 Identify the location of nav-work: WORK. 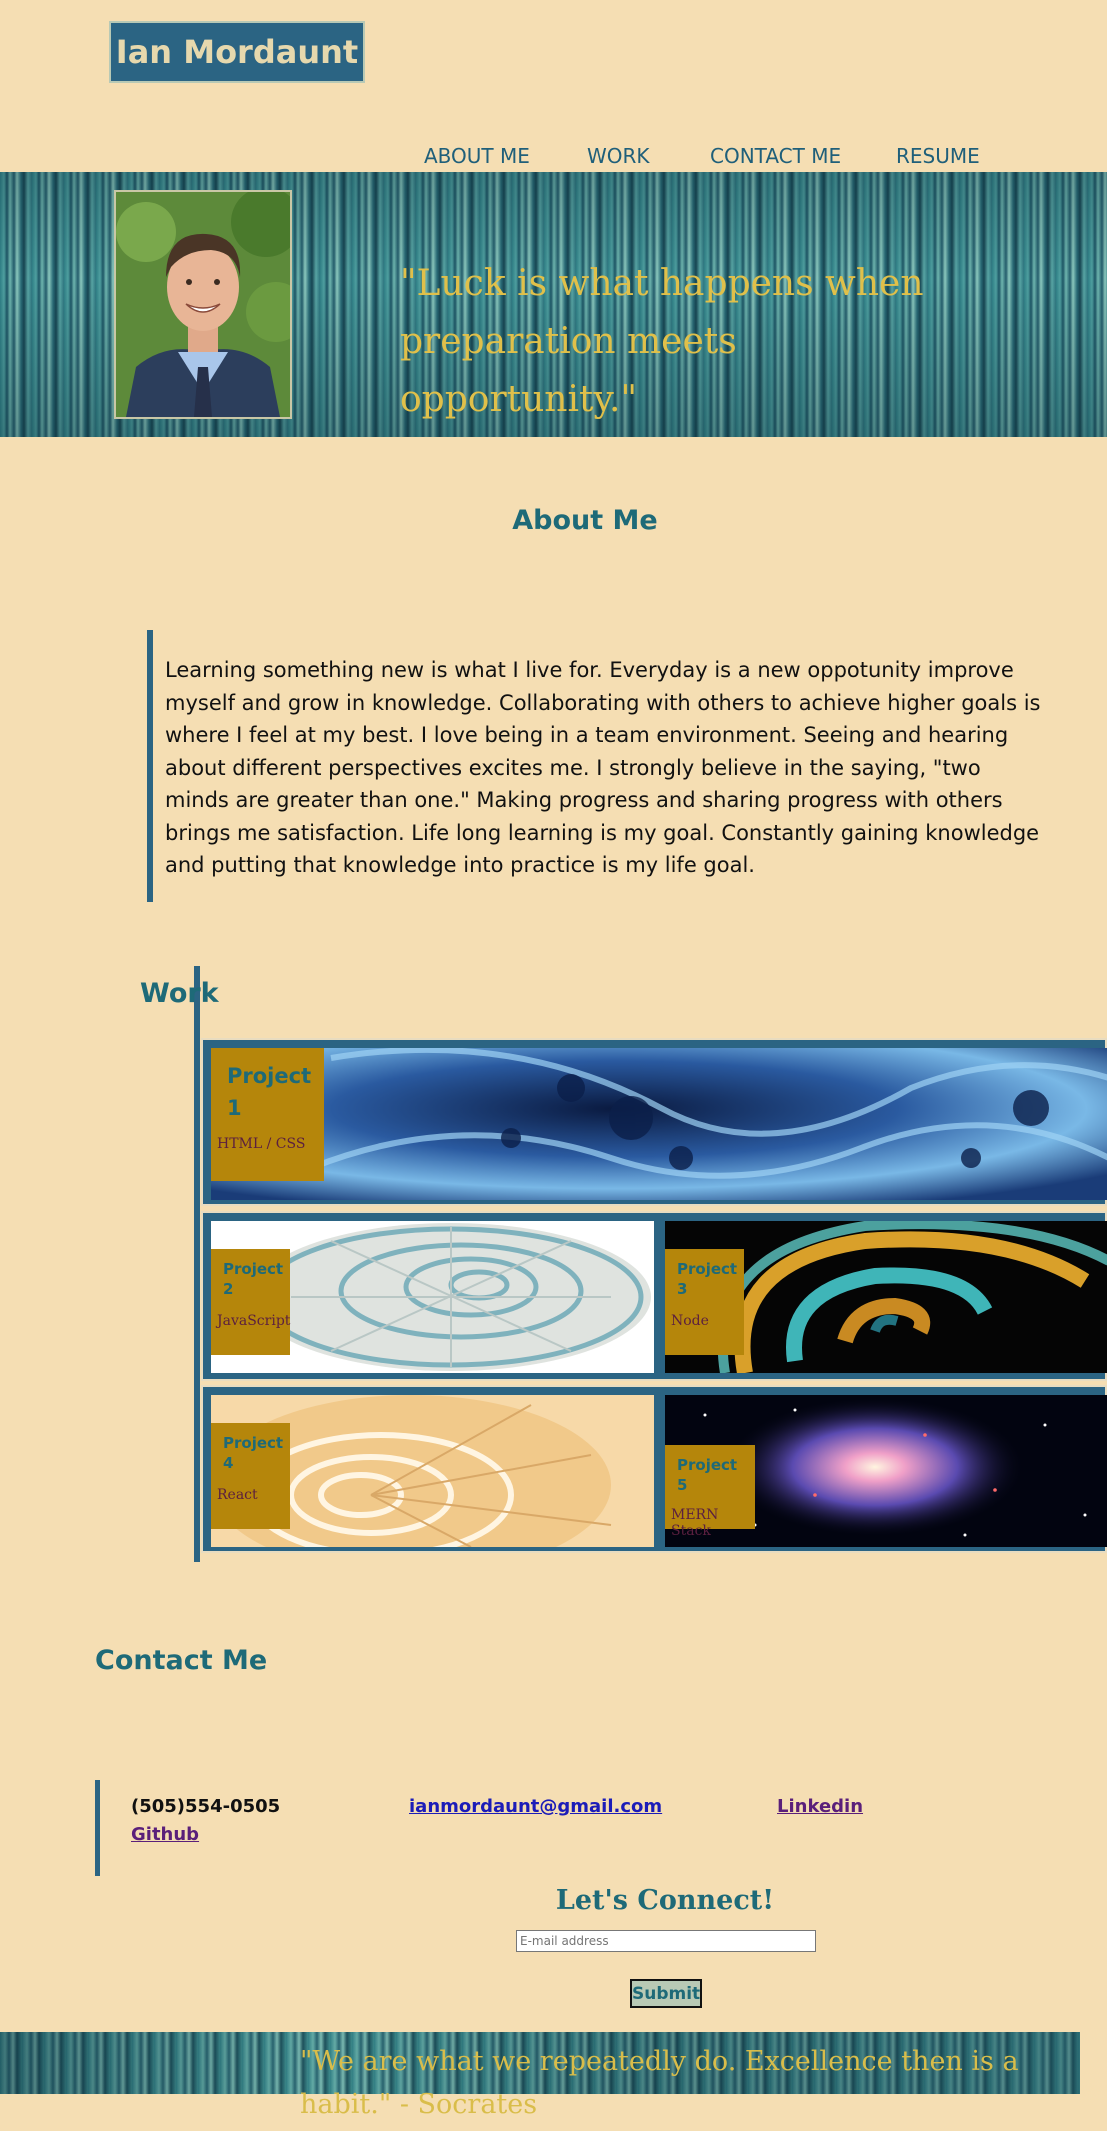
(618, 156).